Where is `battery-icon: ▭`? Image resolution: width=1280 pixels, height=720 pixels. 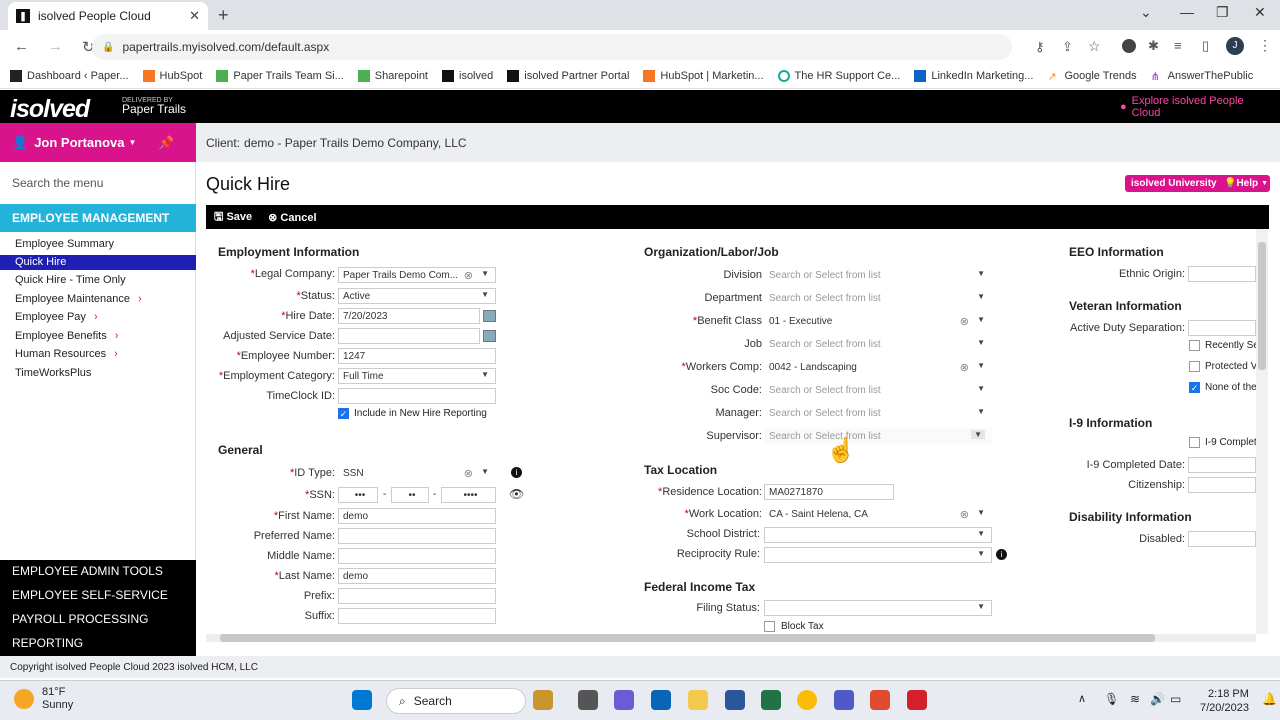 battery-icon: ▭ is located at coordinates (1175, 699).